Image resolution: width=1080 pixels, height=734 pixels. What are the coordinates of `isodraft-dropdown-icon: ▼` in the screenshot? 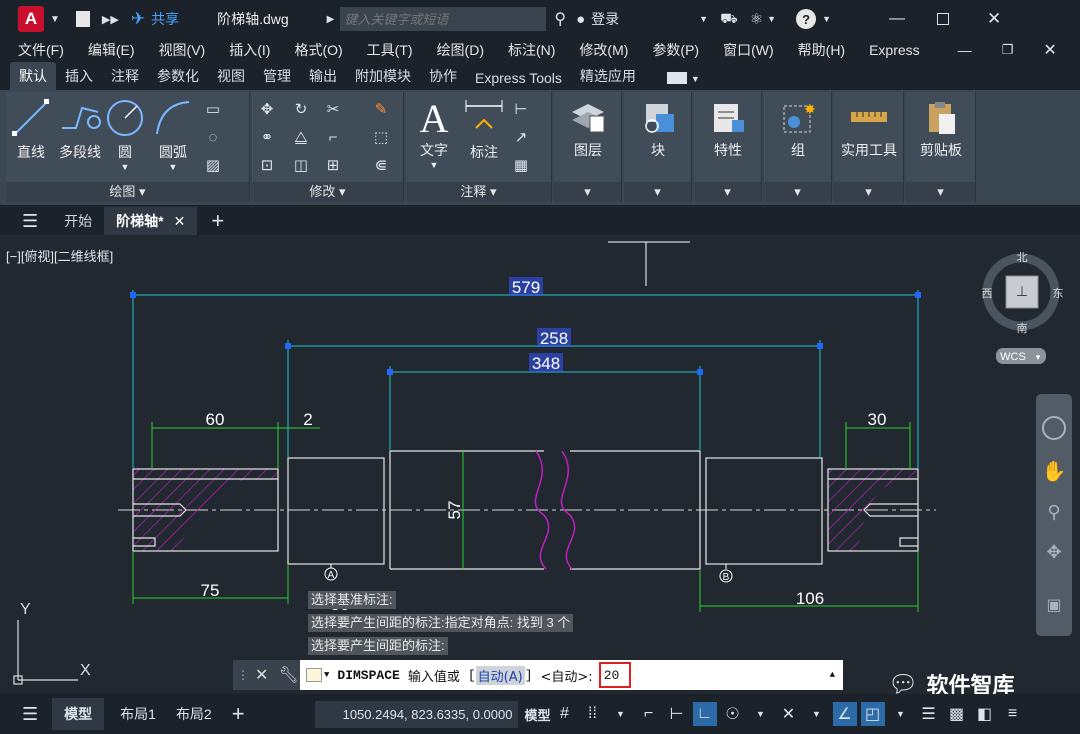 It's located at (817, 714).